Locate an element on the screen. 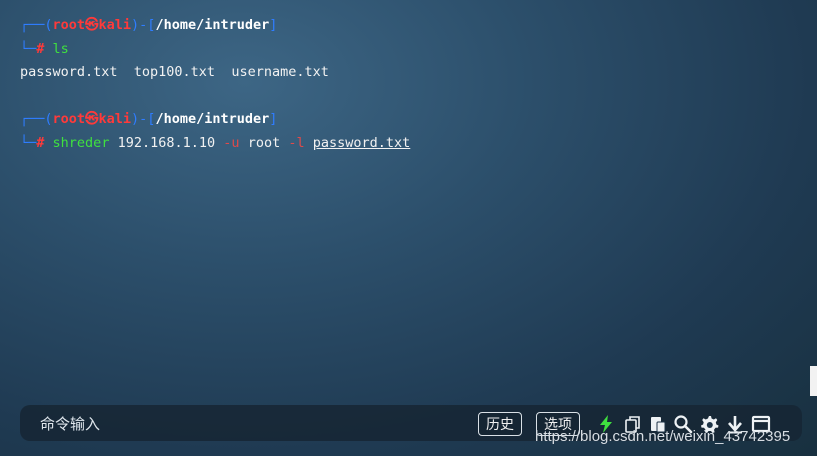 The image size is (817, 456). command-arg-ip: 192.168.1.10 is located at coordinates (166, 142).